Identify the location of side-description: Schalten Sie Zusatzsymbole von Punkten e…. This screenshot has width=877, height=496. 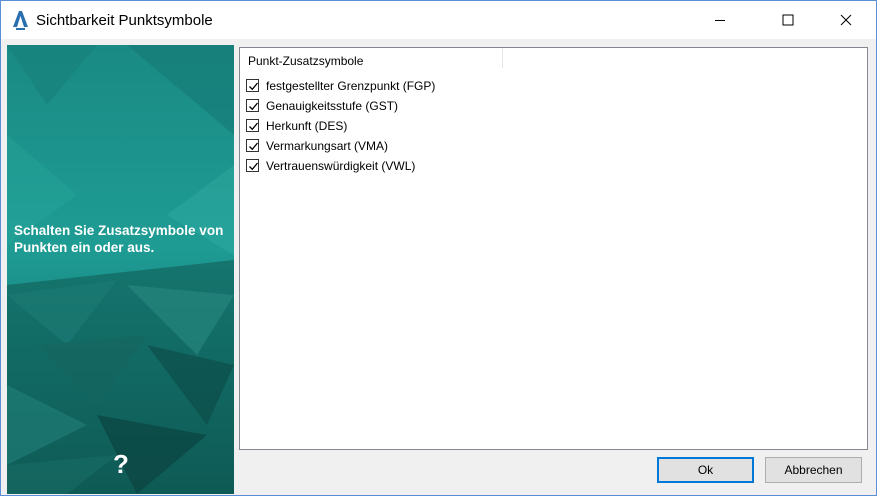
(119, 239).